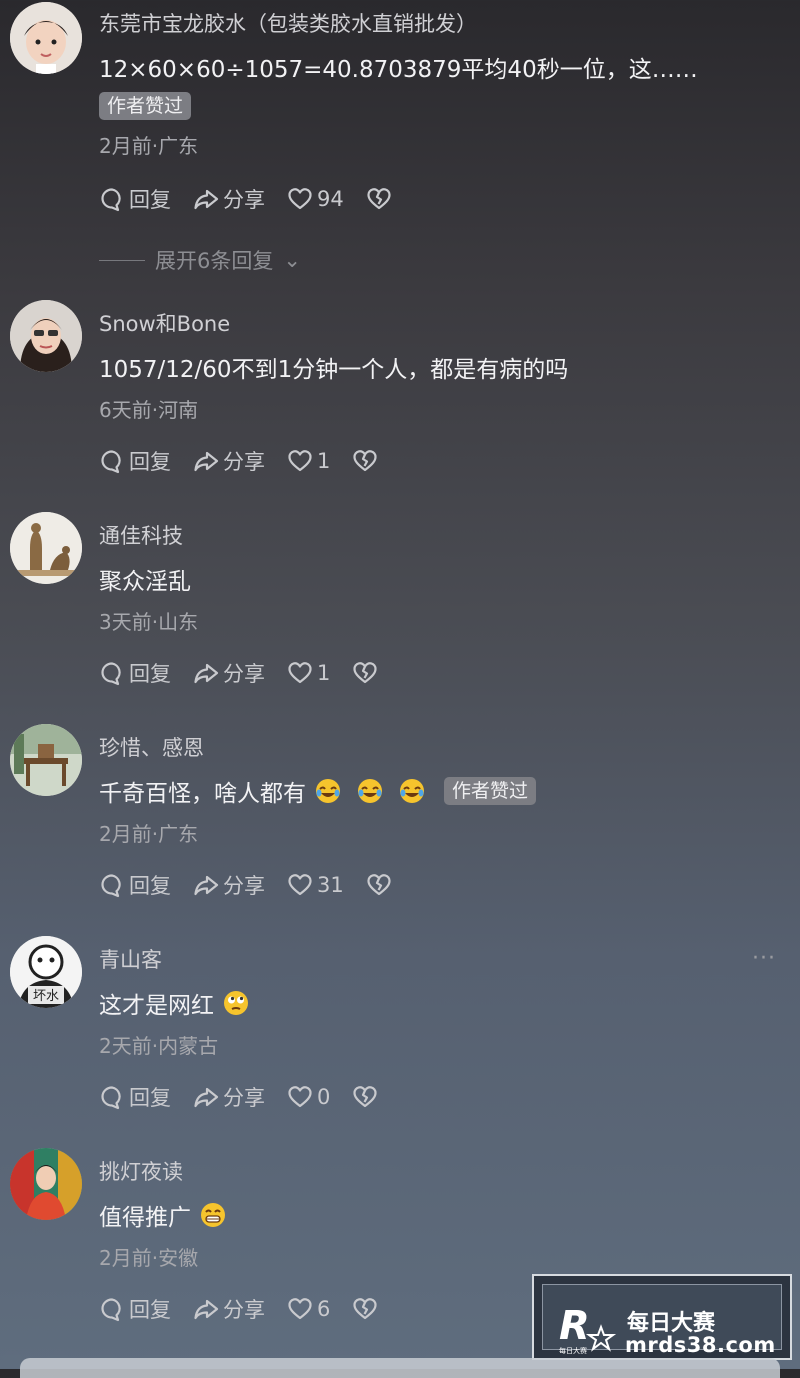  I want to click on comment-text: 这才是网红, so click(174, 1003).